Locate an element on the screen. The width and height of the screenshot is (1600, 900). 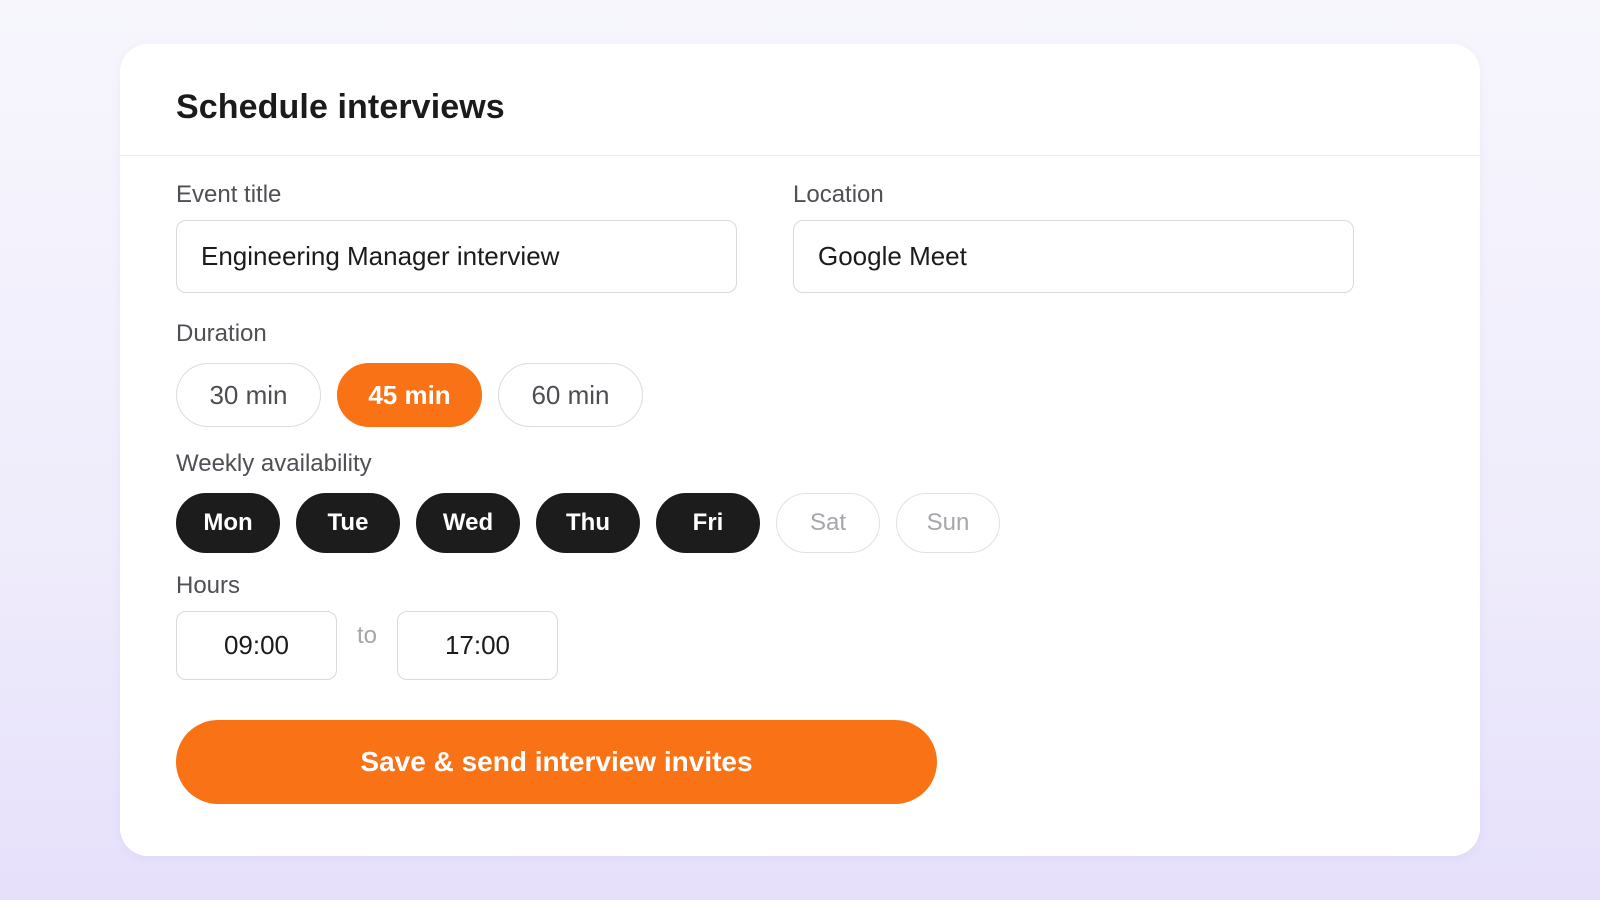
day-toggle-tue: Tue is located at coordinates (348, 523).